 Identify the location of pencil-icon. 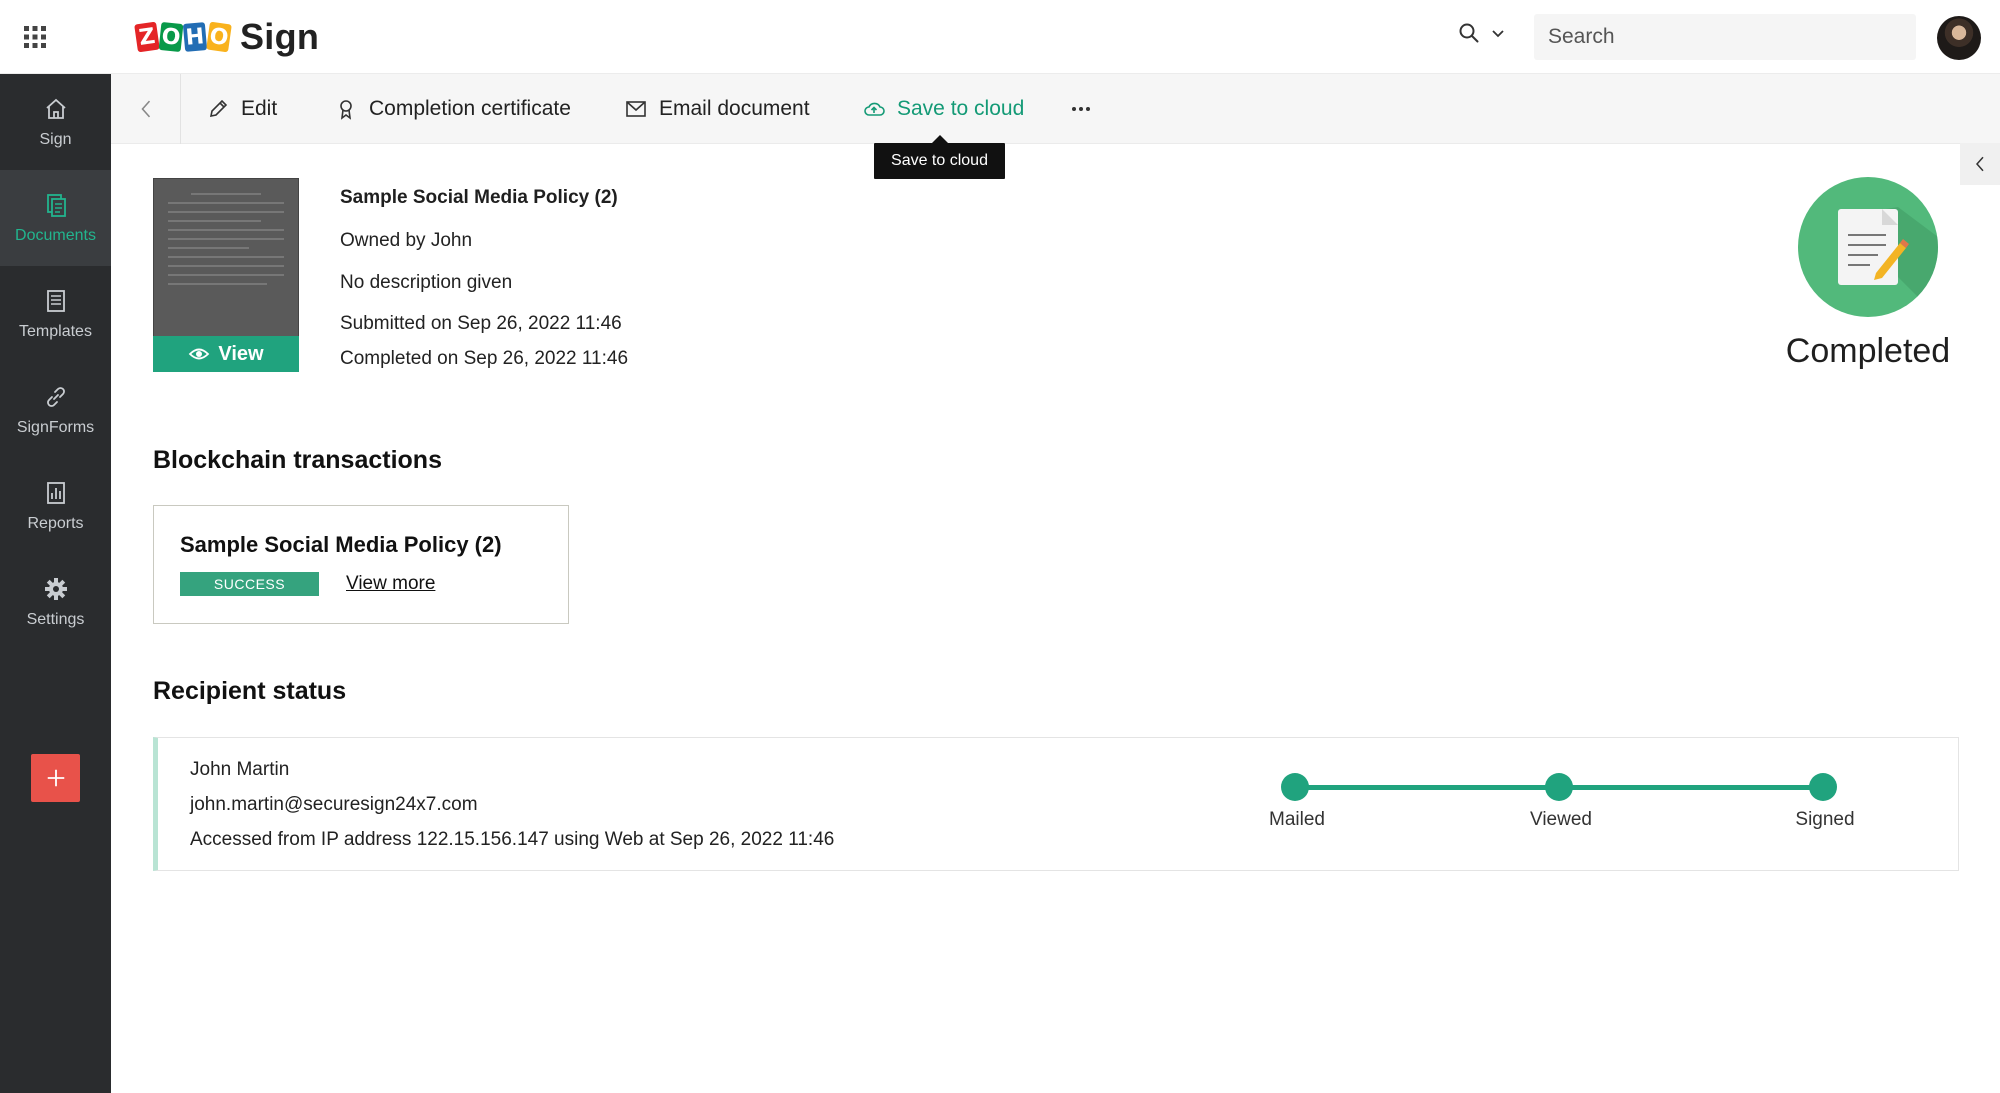
(218, 108).